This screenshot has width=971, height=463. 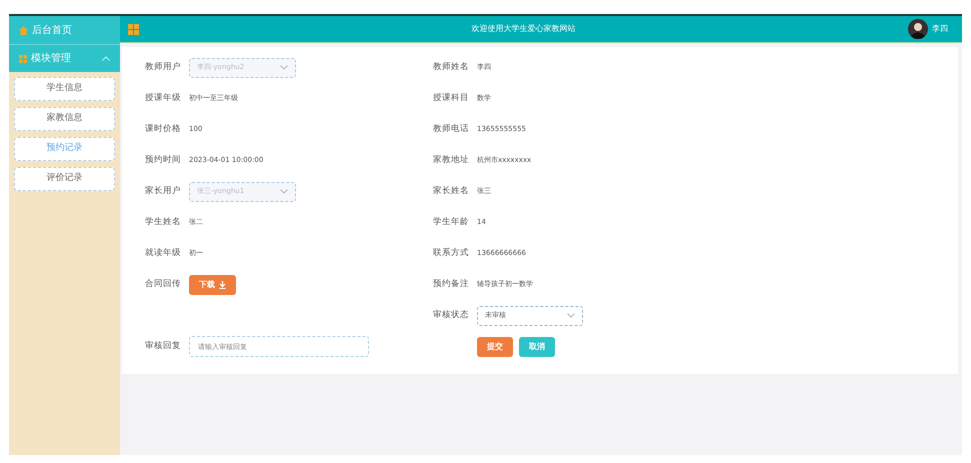 What do you see at coordinates (64, 149) in the screenshot?
I see `sidebar-submenu-item: 预约记录` at bounding box center [64, 149].